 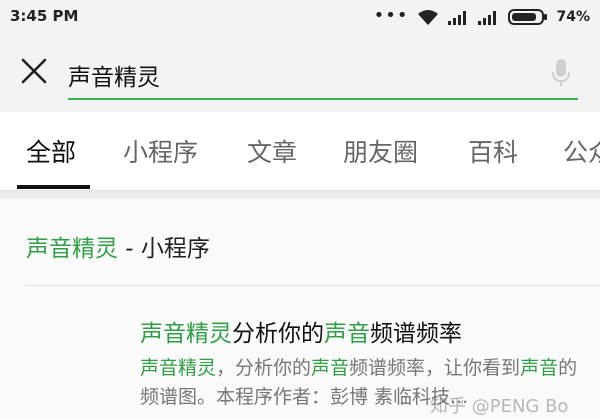 I want to click on result-title-highlight: 声音精灵, so click(x=186, y=334).